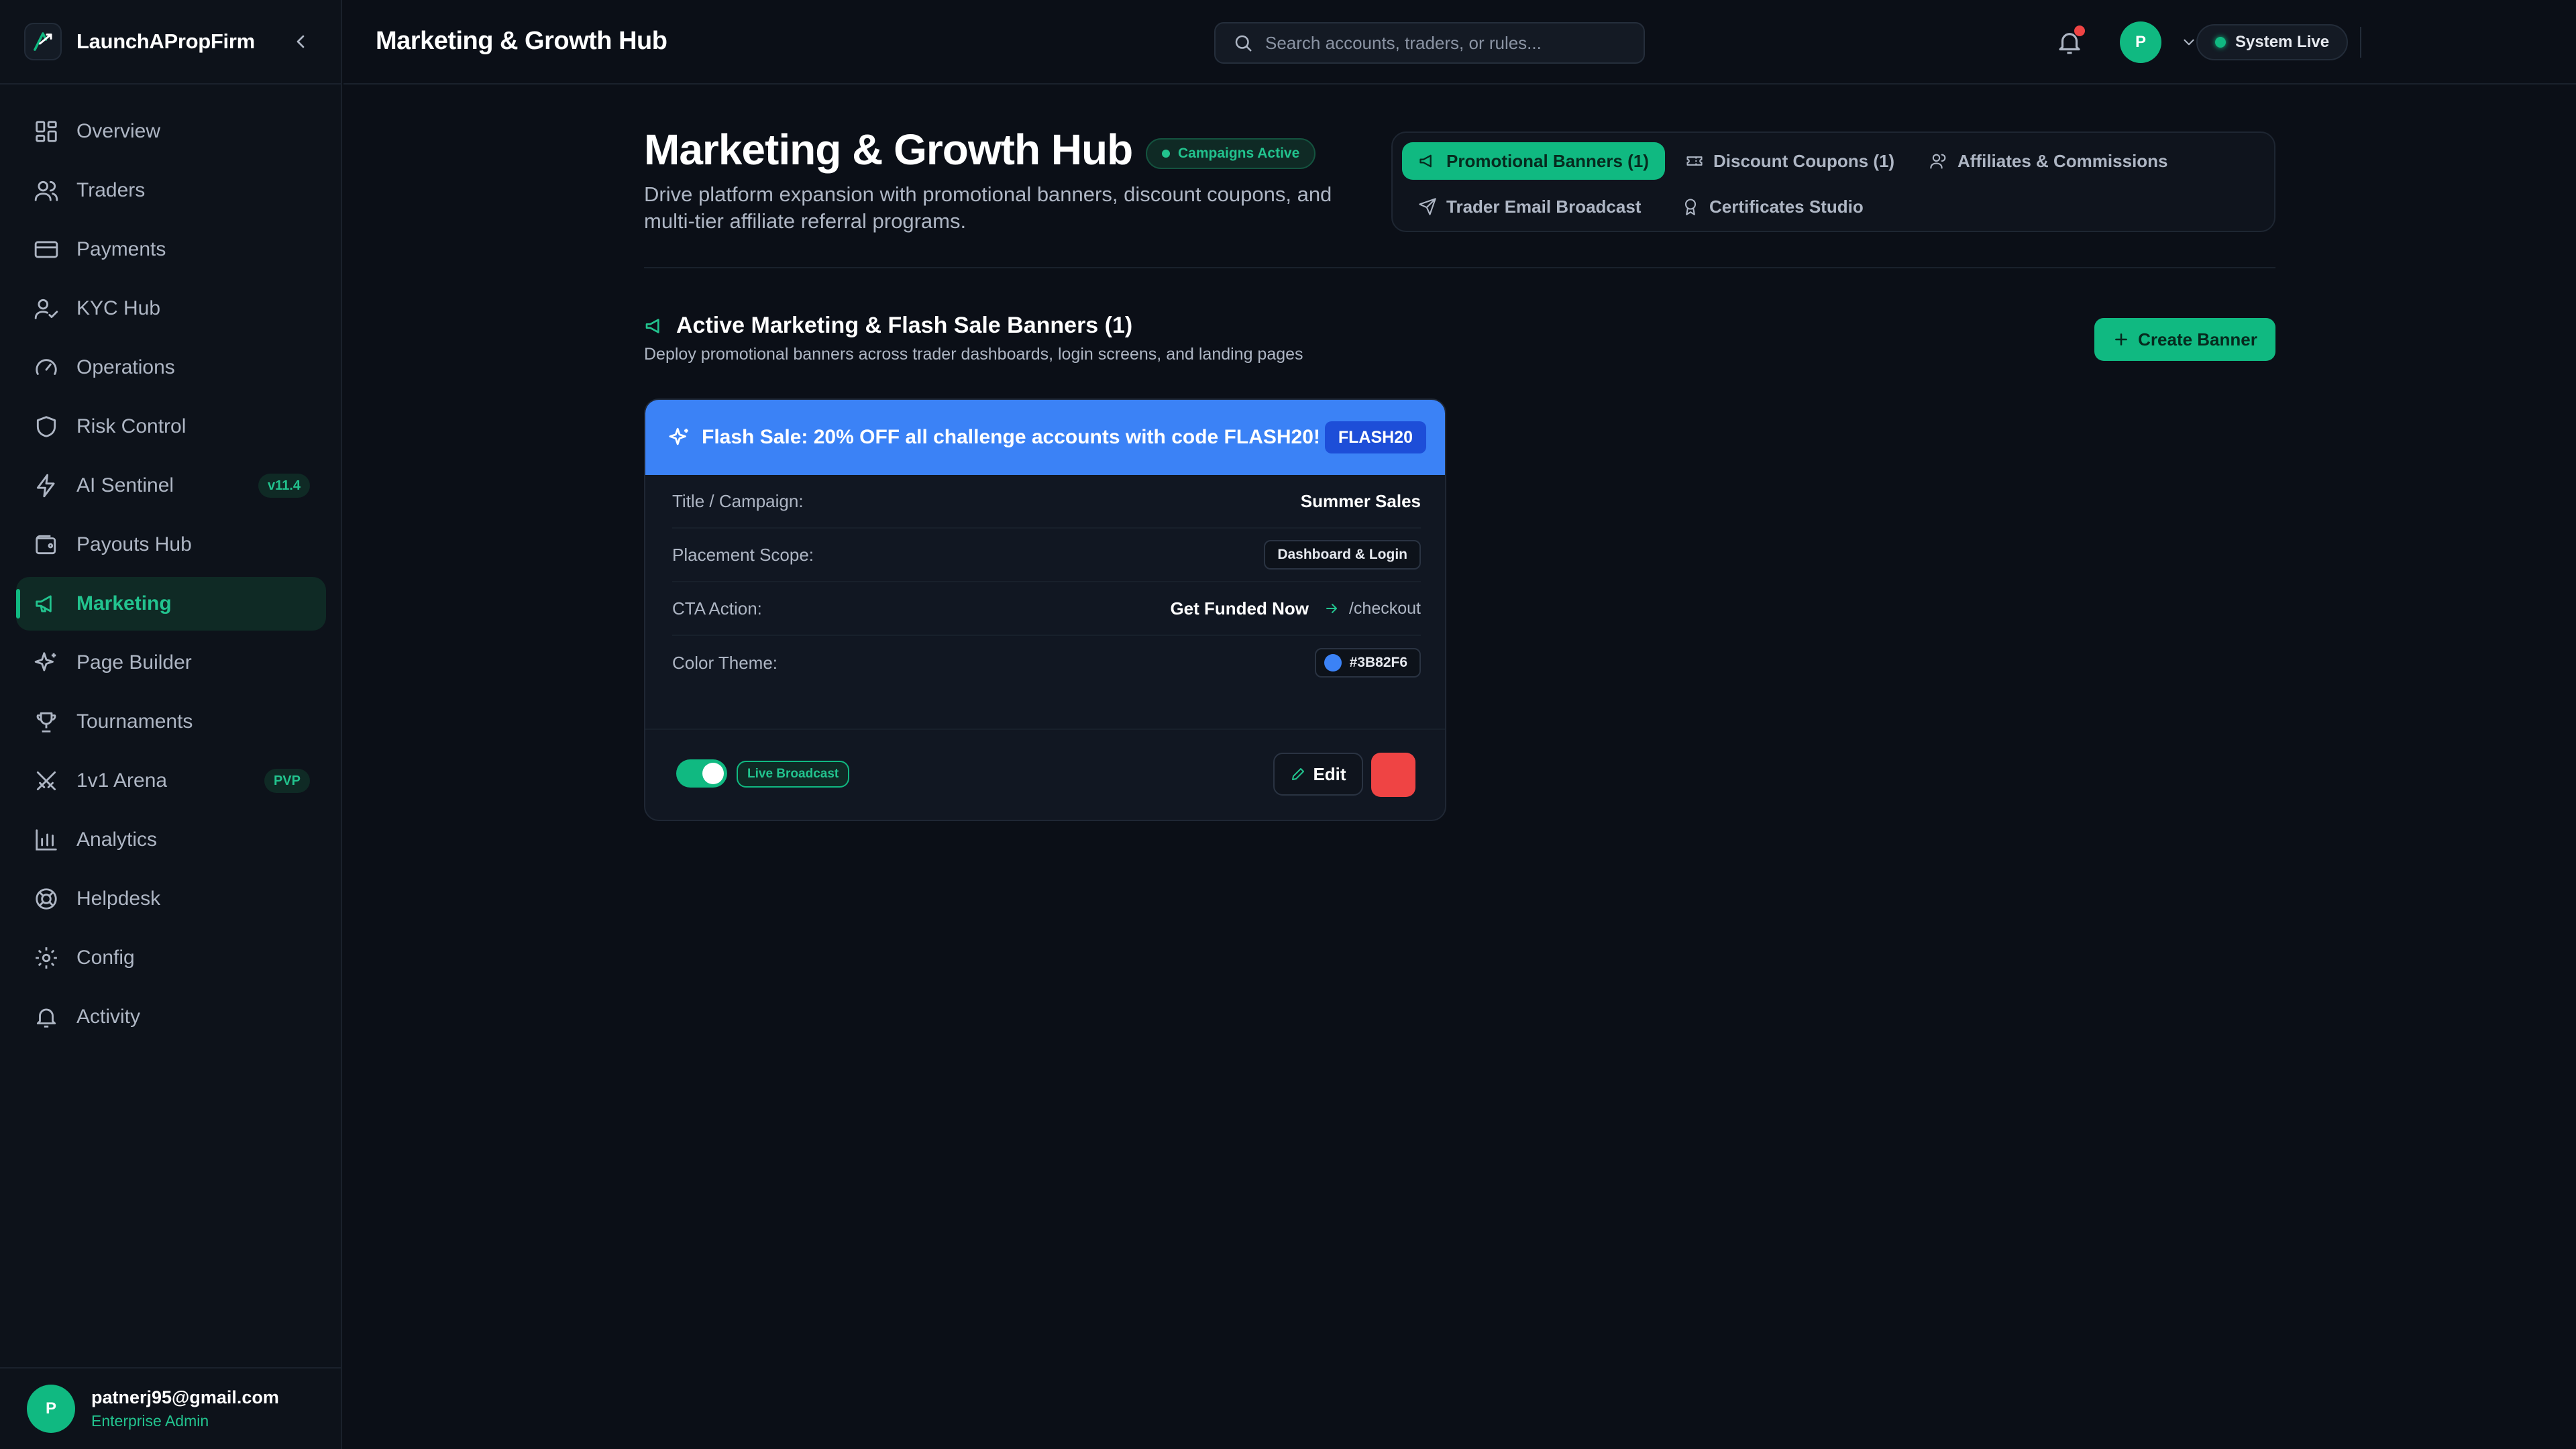 Image resolution: width=2576 pixels, height=1449 pixels. I want to click on tab-affiliates-commissions: Affiliates & Commissions, so click(2048, 161).